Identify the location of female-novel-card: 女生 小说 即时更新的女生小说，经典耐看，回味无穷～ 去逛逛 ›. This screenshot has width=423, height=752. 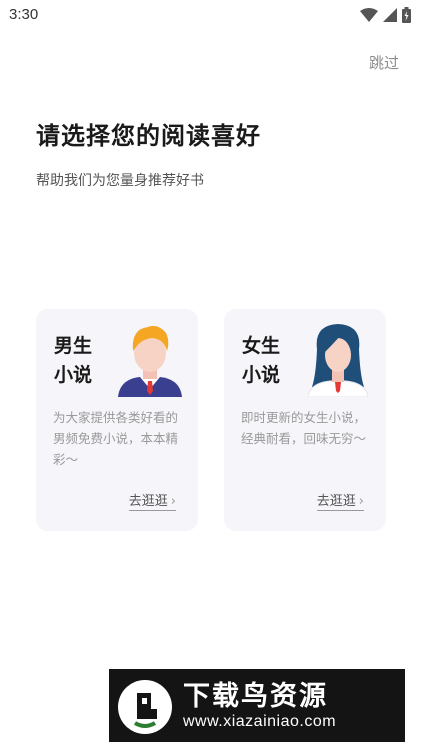
(305, 420).